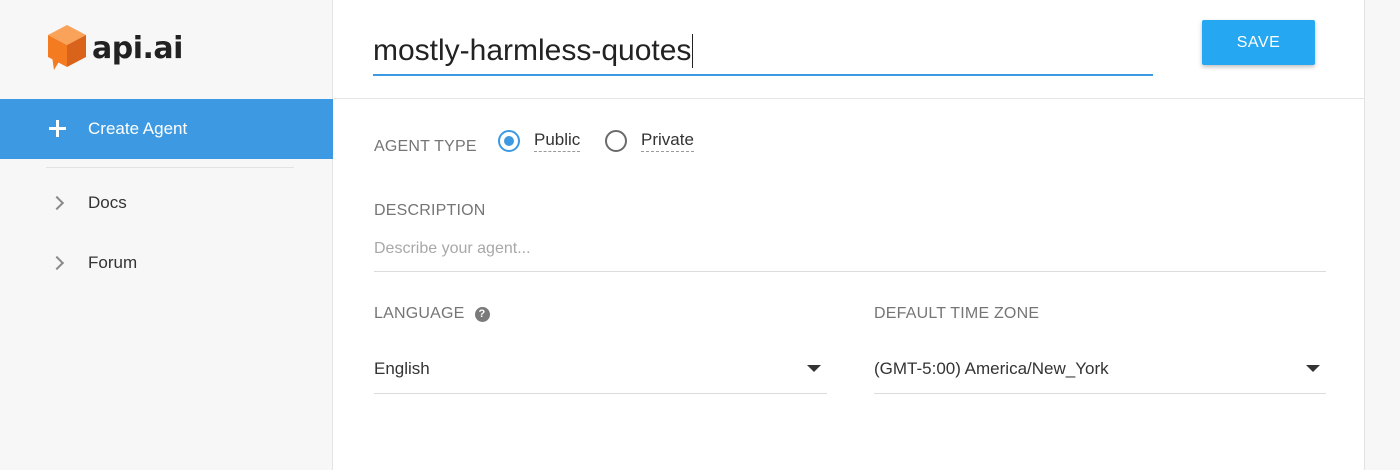 The image size is (1400, 470). I want to click on language-select: English, so click(600, 371).